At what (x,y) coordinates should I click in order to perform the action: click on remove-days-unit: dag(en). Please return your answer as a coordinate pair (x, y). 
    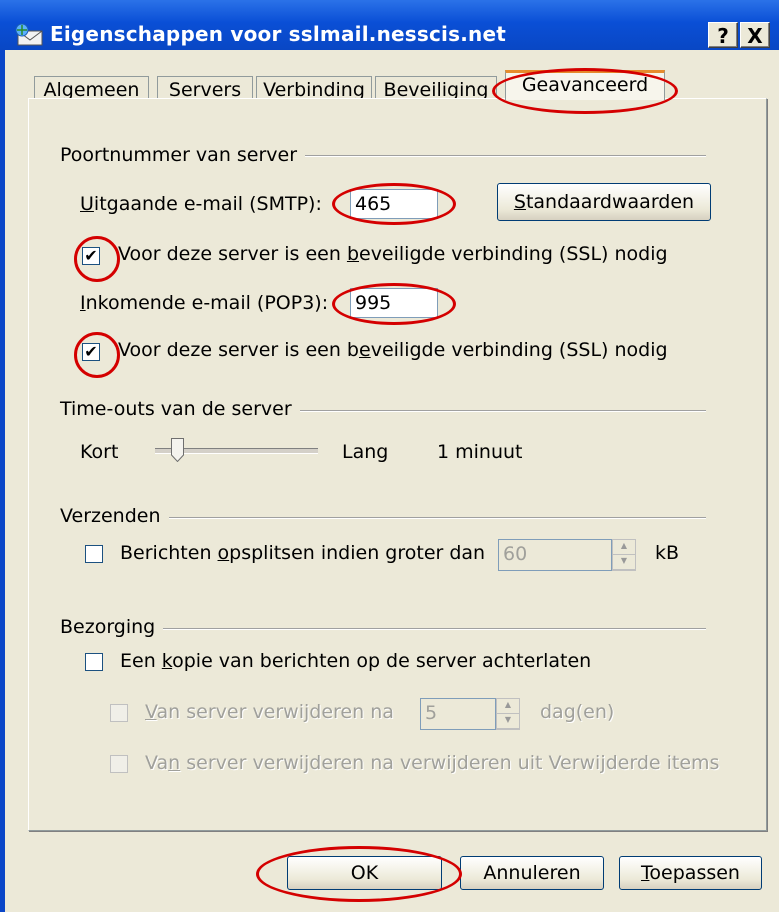
    Looking at the image, I should click on (577, 712).